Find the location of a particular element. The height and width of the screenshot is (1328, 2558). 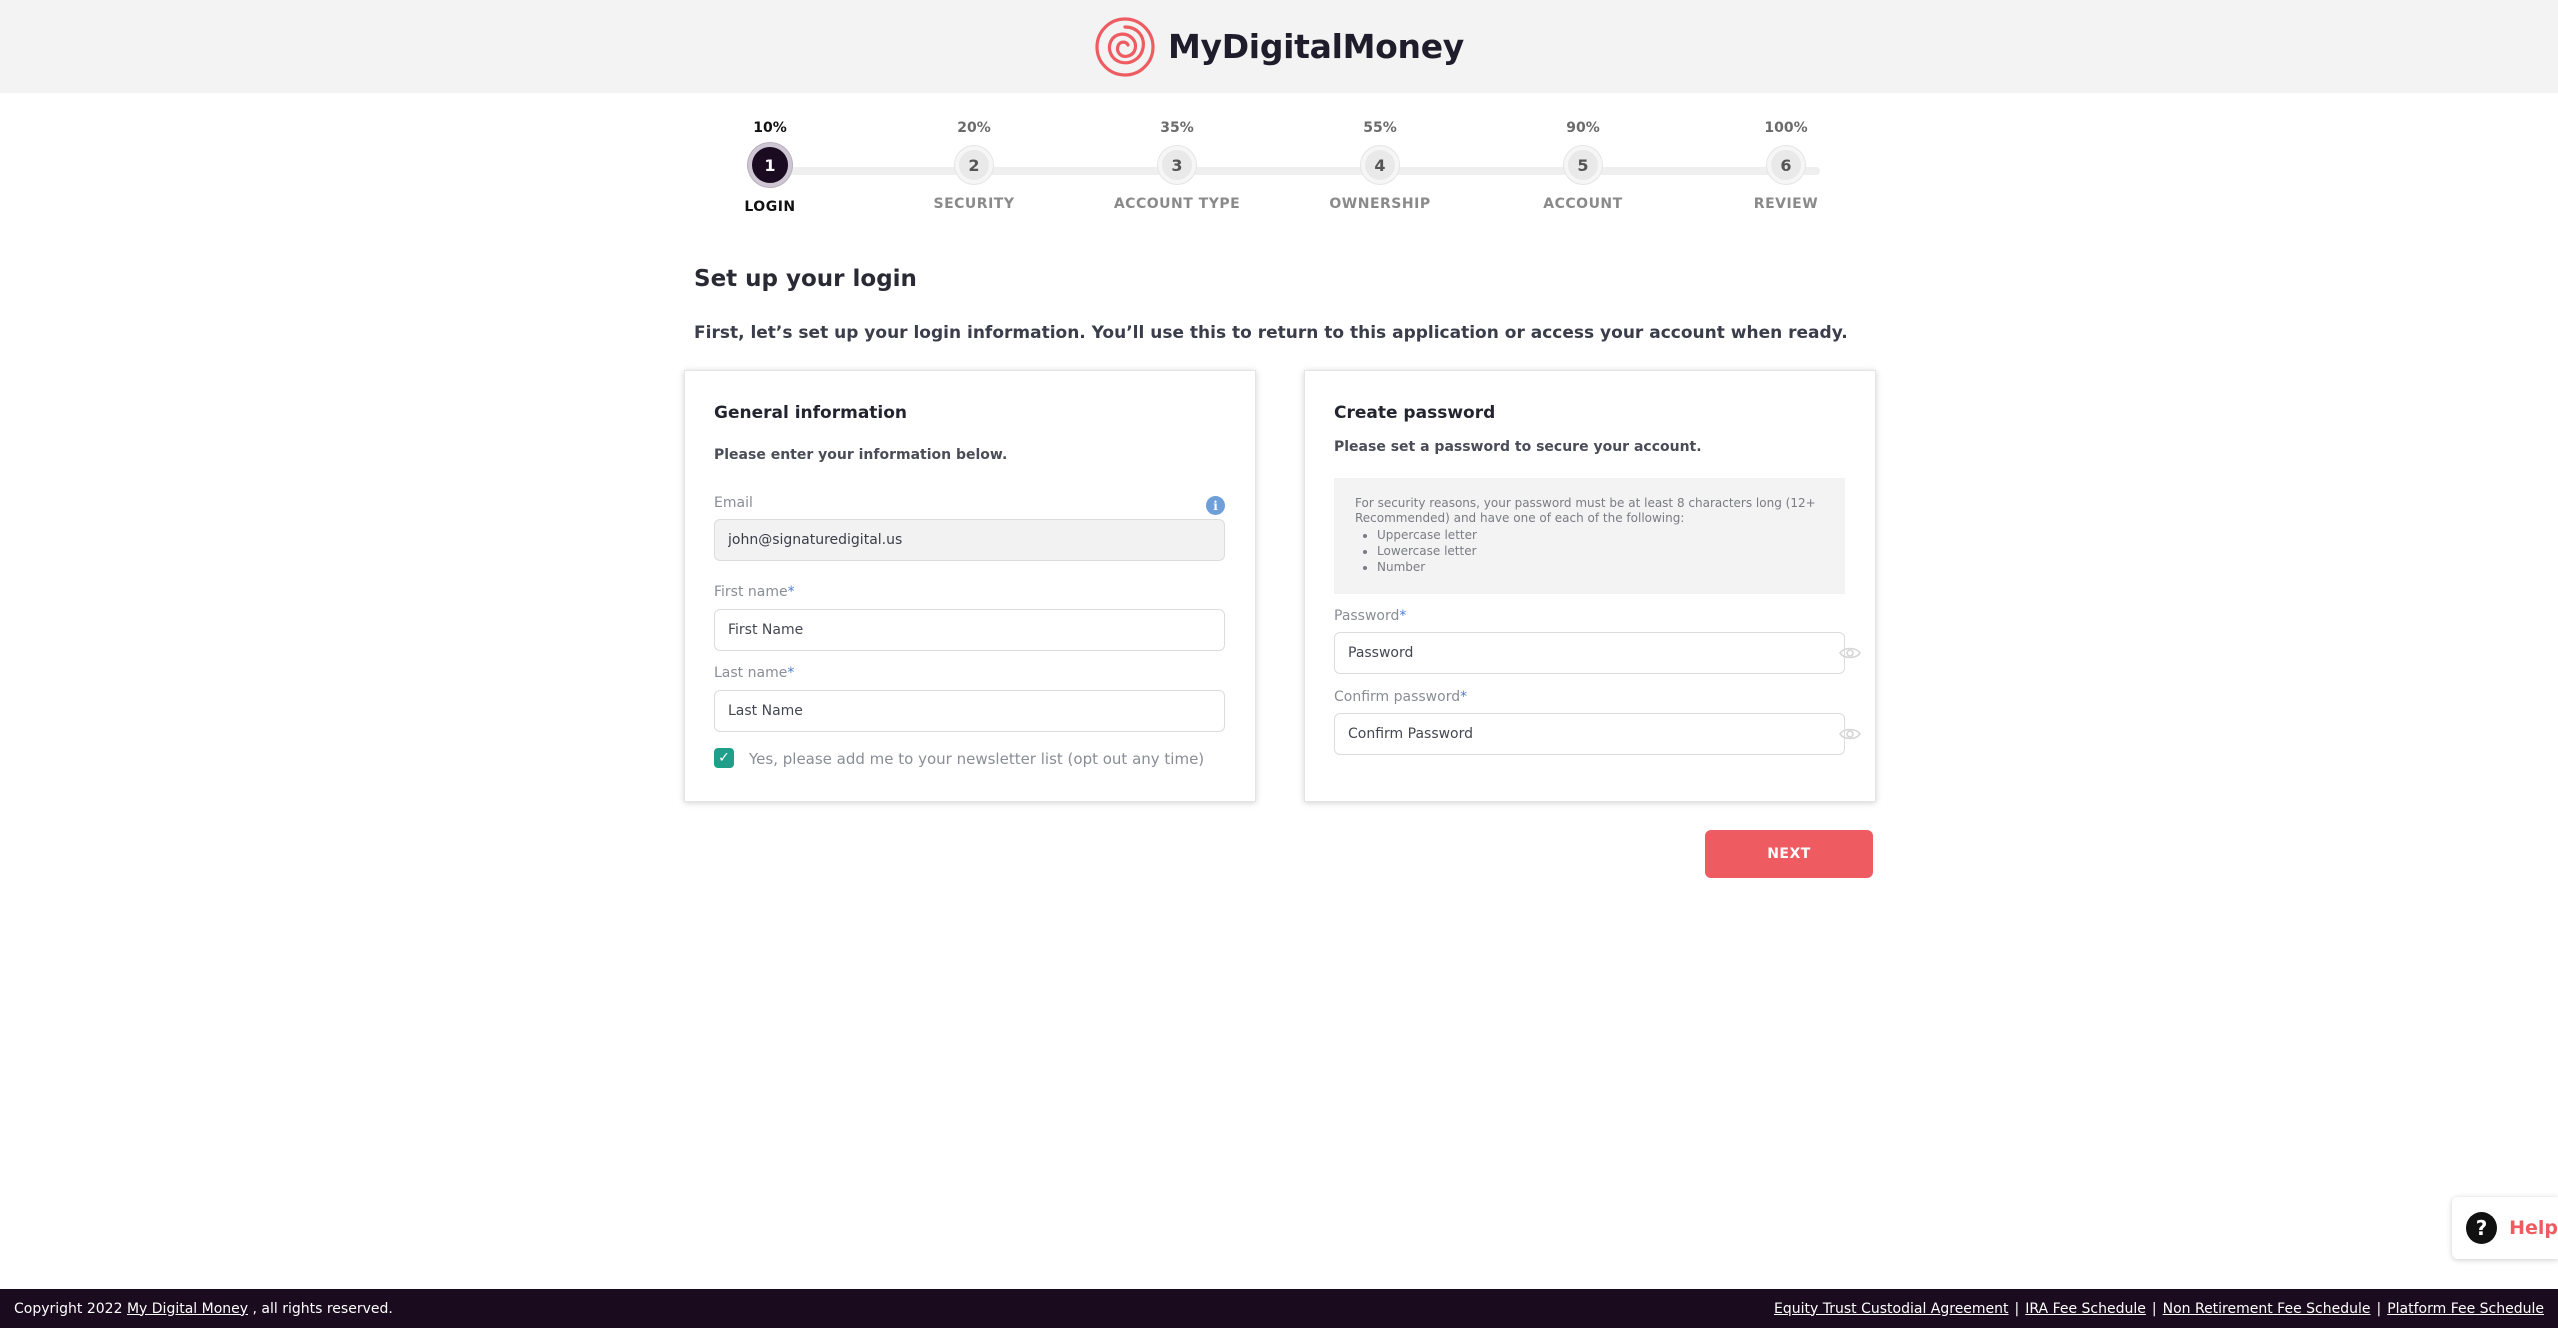

requirements-list: Uppercase letter Lowercase letter Number is located at coordinates (1600, 551).